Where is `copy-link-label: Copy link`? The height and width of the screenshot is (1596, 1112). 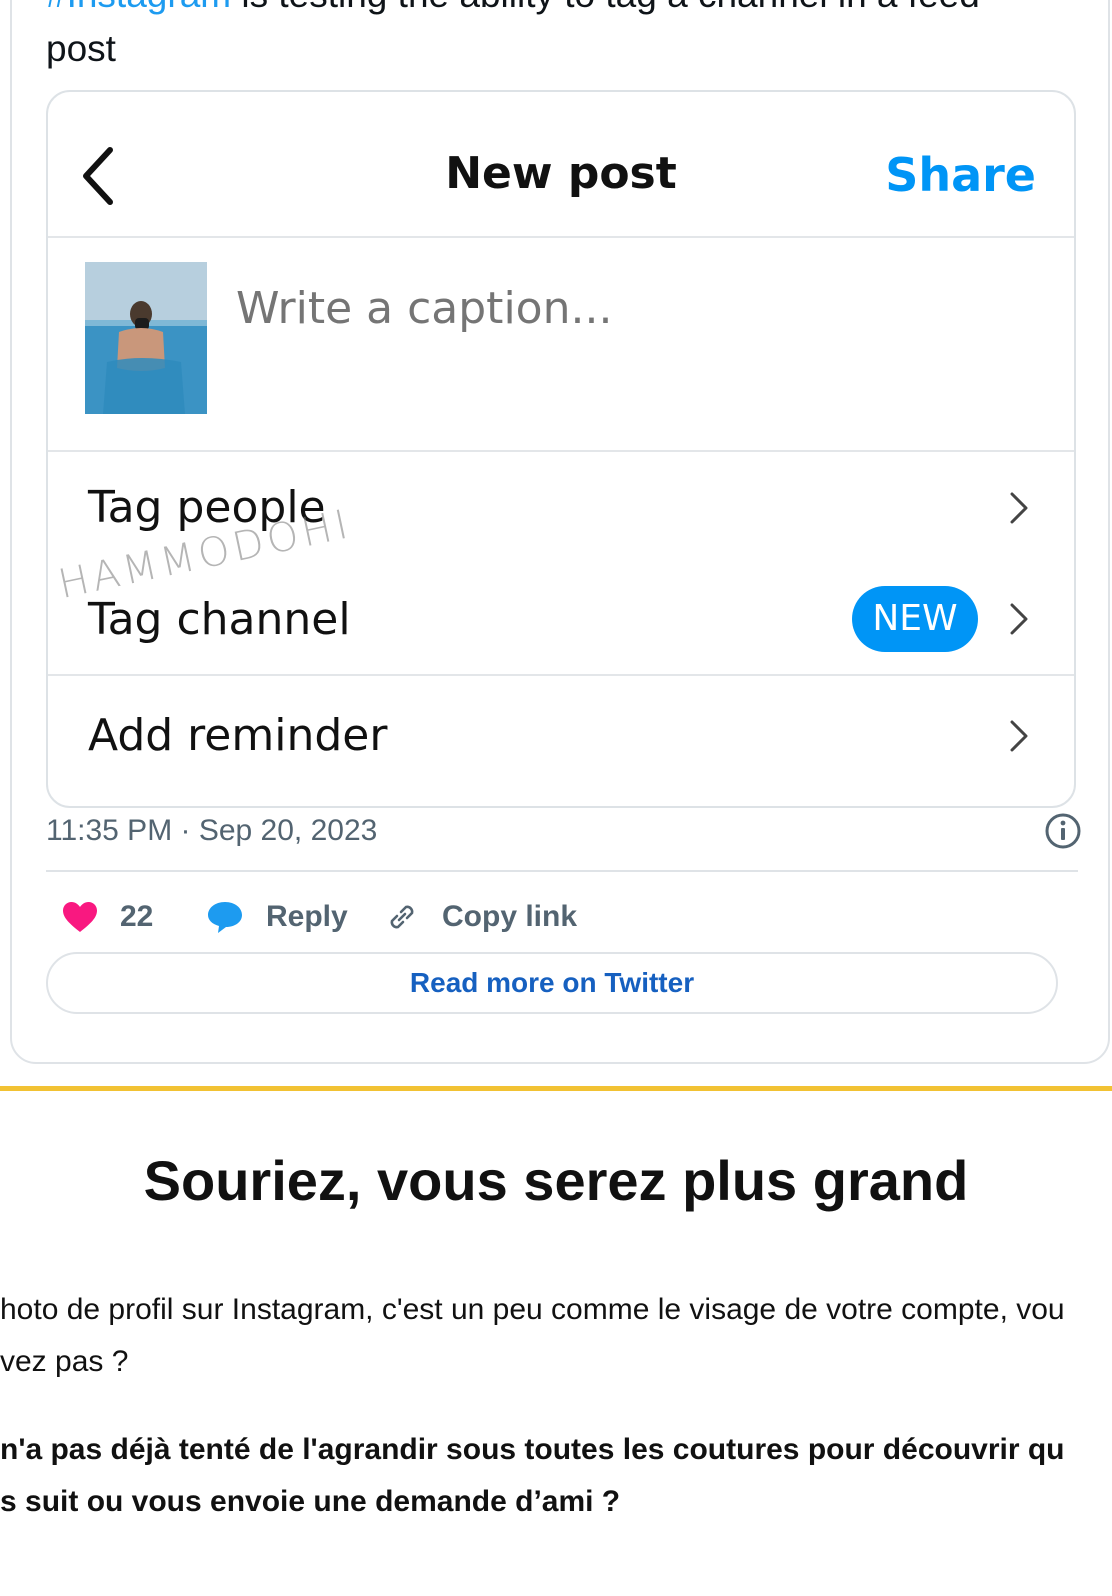 copy-link-label: Copy link is located at coordinates (510, 916).